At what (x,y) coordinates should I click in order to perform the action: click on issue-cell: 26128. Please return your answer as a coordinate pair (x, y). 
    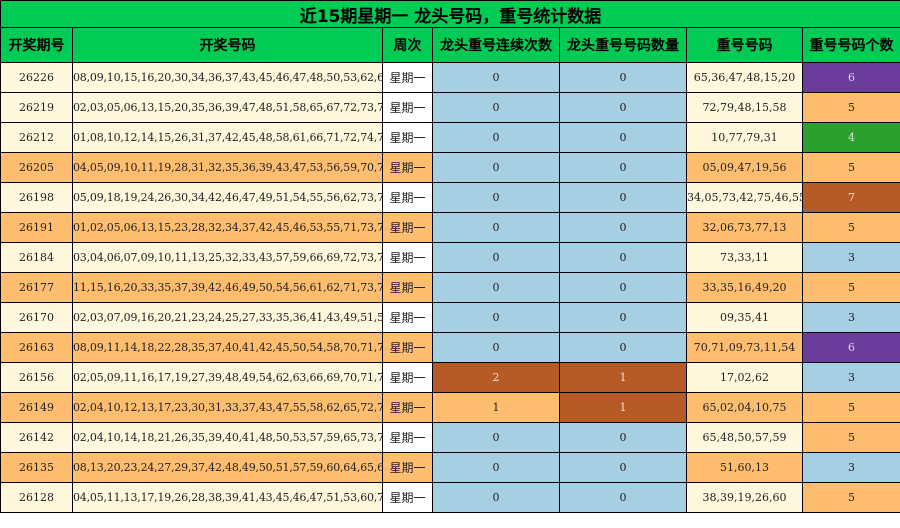
    Looking at the image, I should click on (36, 497).